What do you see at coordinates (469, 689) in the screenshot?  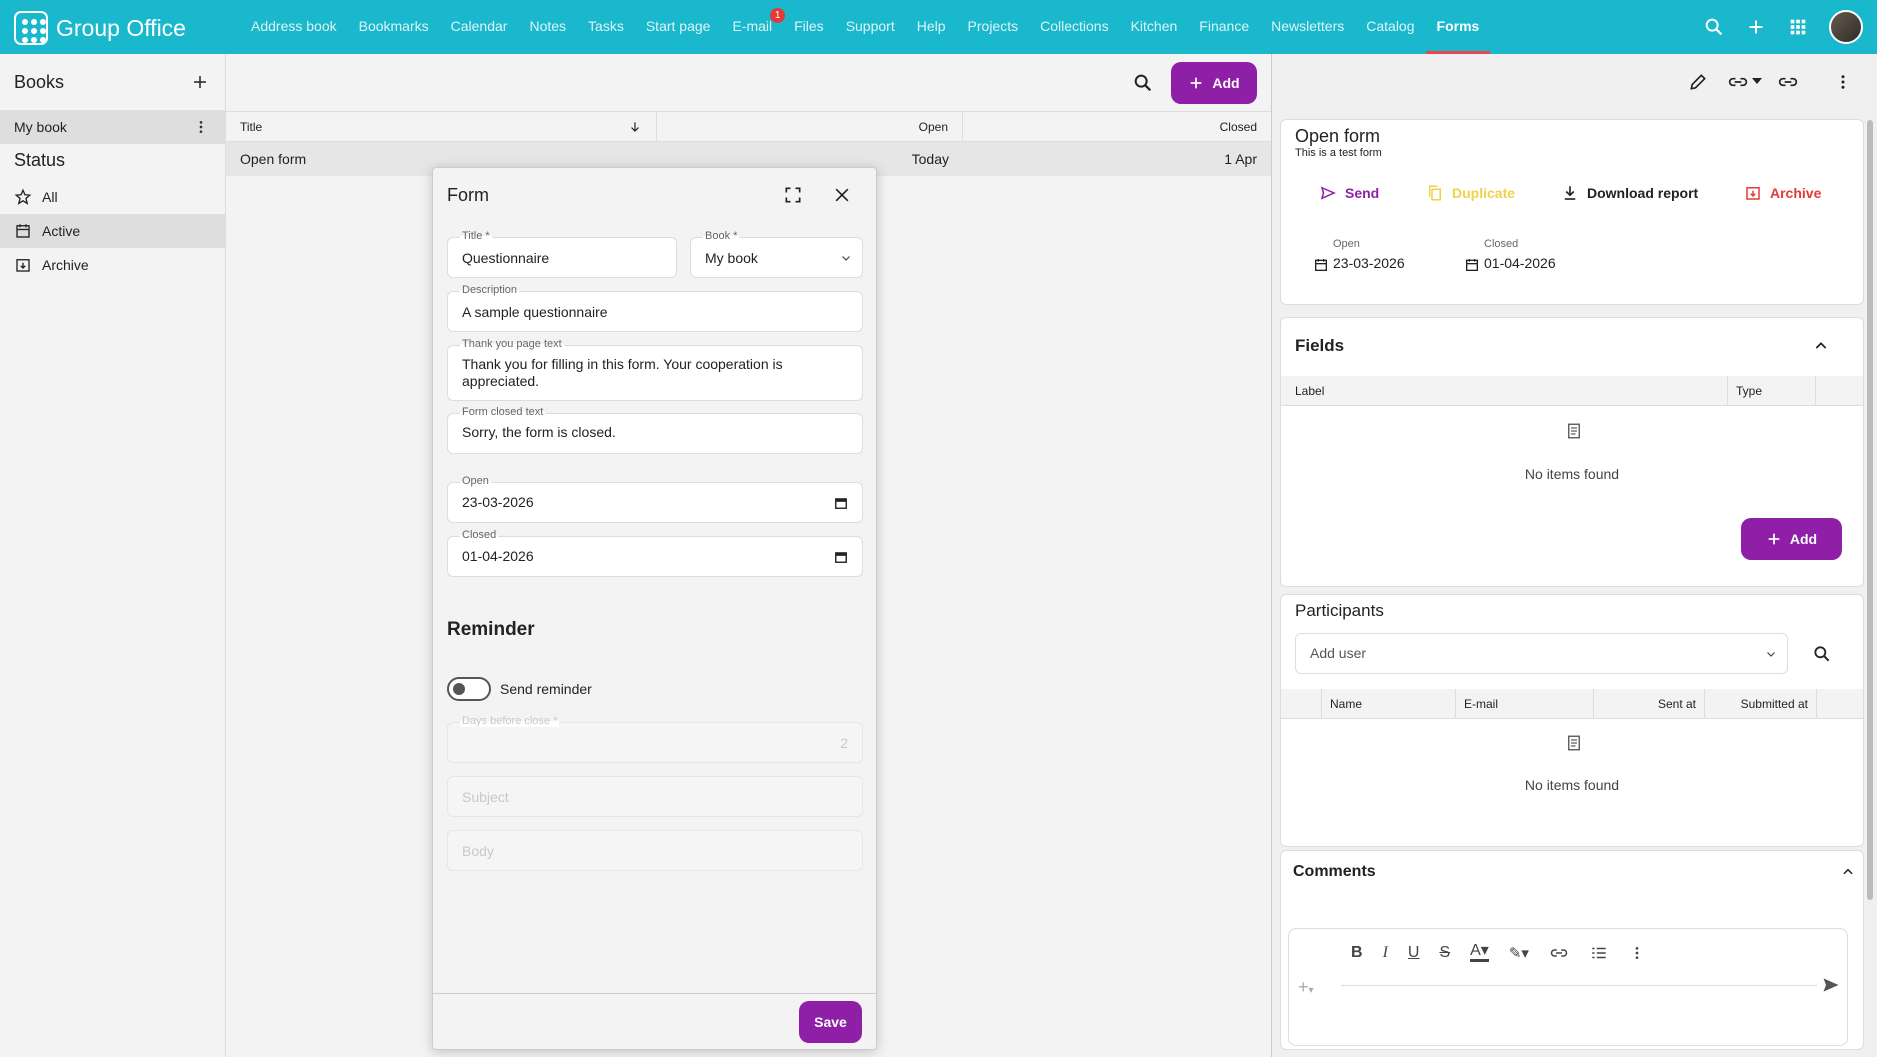 I see `send-reminder-toggle` at bounding box center [469, 689].